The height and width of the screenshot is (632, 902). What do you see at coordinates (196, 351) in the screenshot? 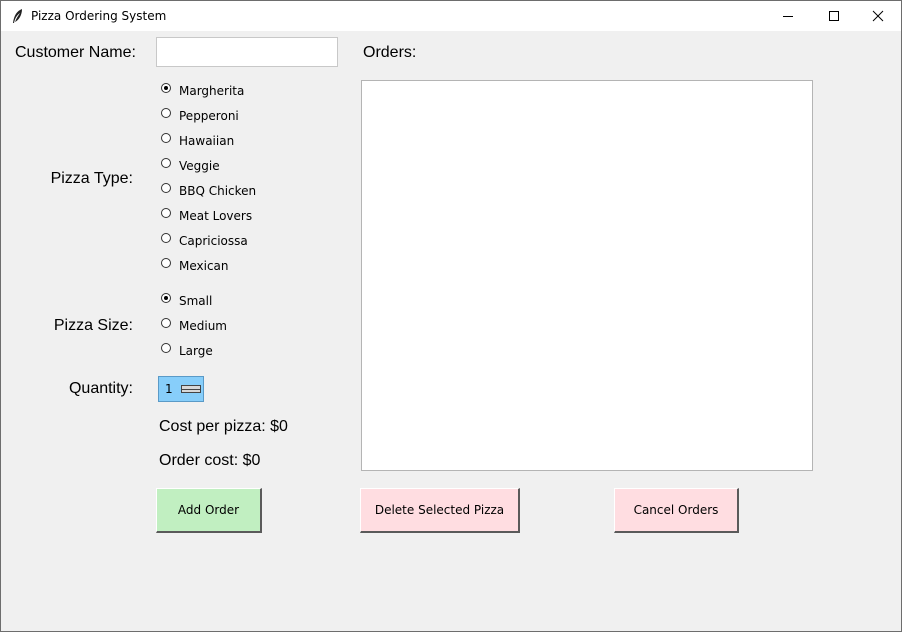
I see `radio-label: Large` at bounding box center [196, 351].